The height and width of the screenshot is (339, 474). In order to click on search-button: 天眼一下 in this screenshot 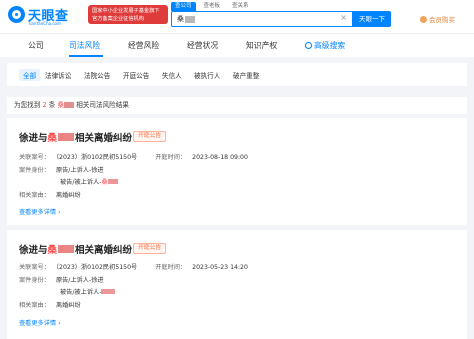, I will do `click(372, 19)`.